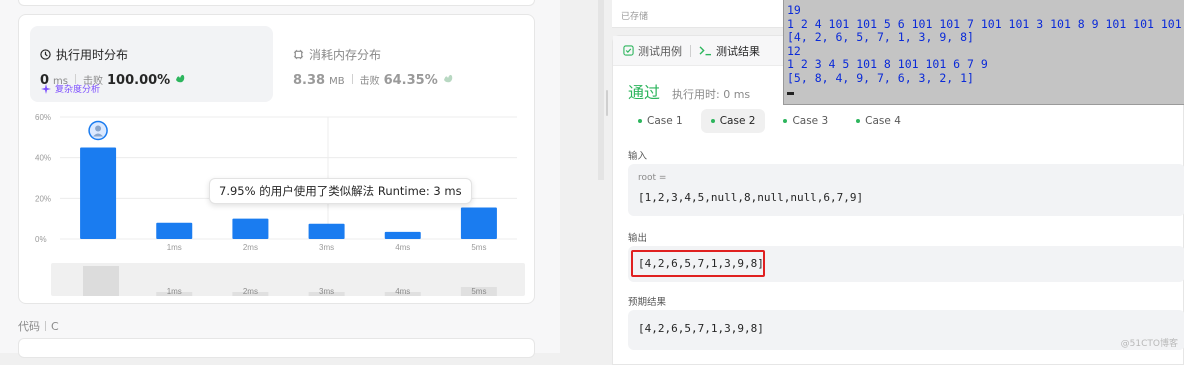  Describe the element at coordinates (101, 281) in the screenshot. I see `minimap-window` at that location.